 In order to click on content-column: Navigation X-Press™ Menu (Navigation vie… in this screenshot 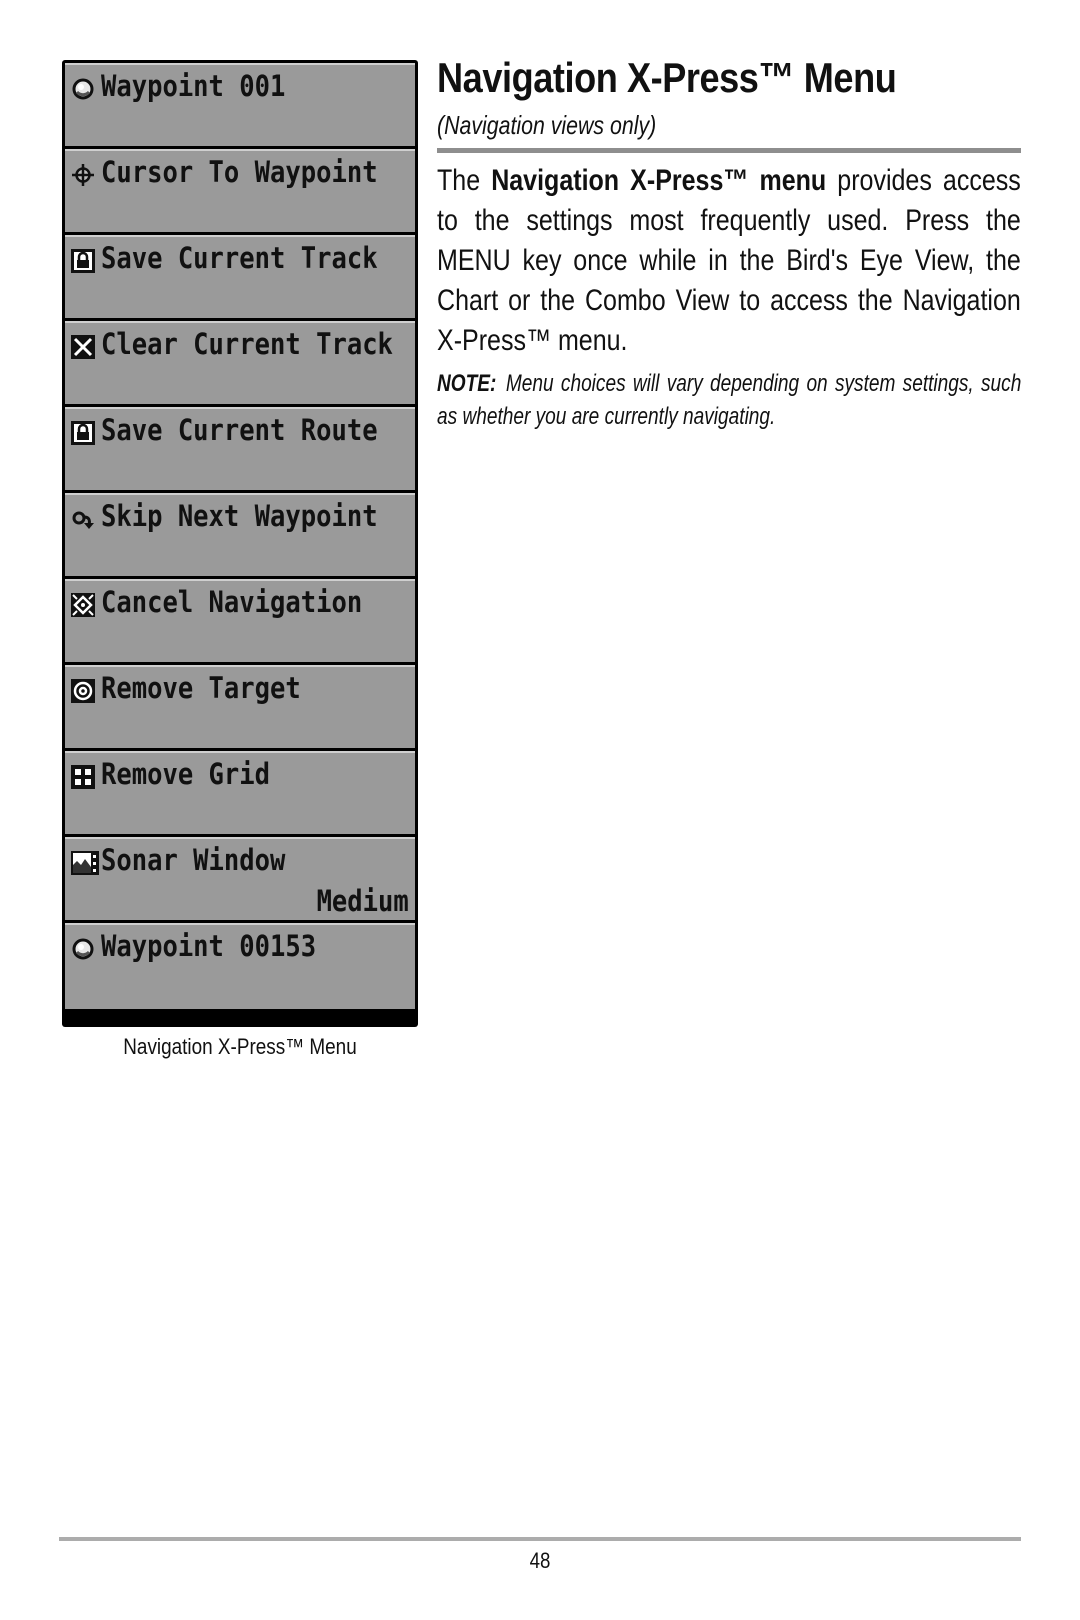, I will do `click(729, 253)`.